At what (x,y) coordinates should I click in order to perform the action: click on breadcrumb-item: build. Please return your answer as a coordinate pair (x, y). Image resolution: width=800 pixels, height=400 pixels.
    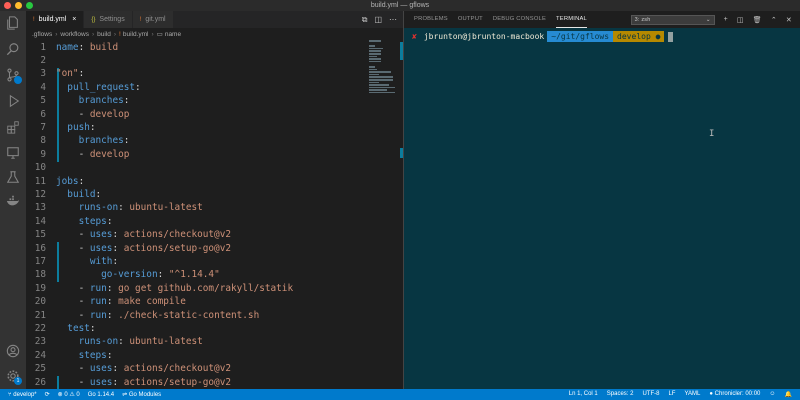
    Looking at the image, I should click on (104, 34).